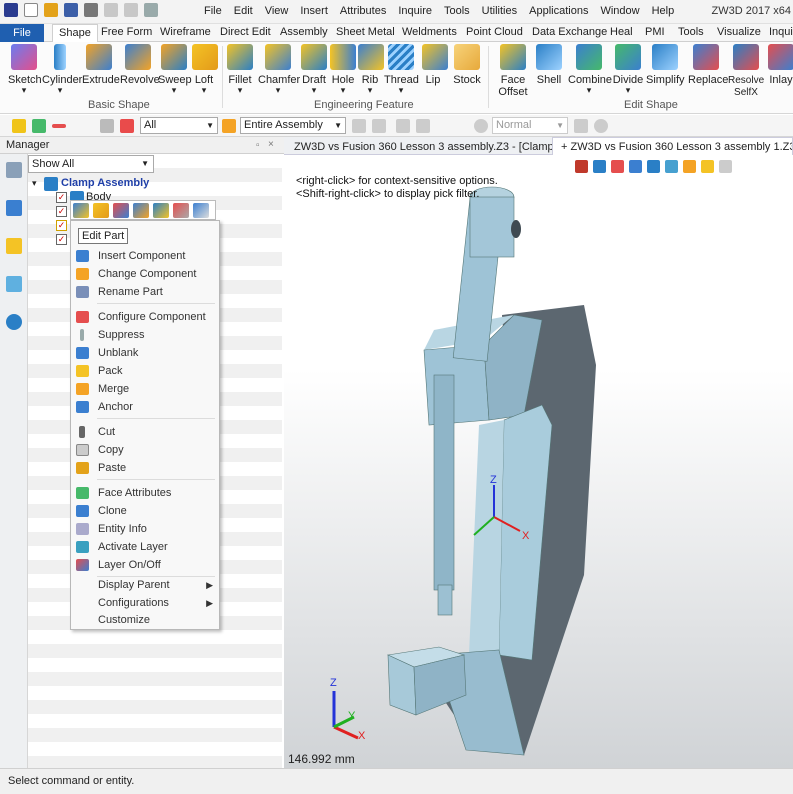 This screenshot has height=794, width=793. What do you see at coordinates (145, 432) in the screenshot?
I see `menu-item-cut: Cut` at bounding box center [145, 432].